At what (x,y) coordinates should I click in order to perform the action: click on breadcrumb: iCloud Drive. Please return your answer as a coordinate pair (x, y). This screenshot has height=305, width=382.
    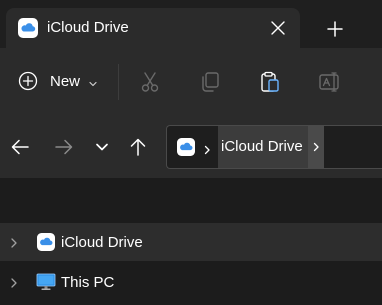
    Looking at the image, I should click on (274, 147).